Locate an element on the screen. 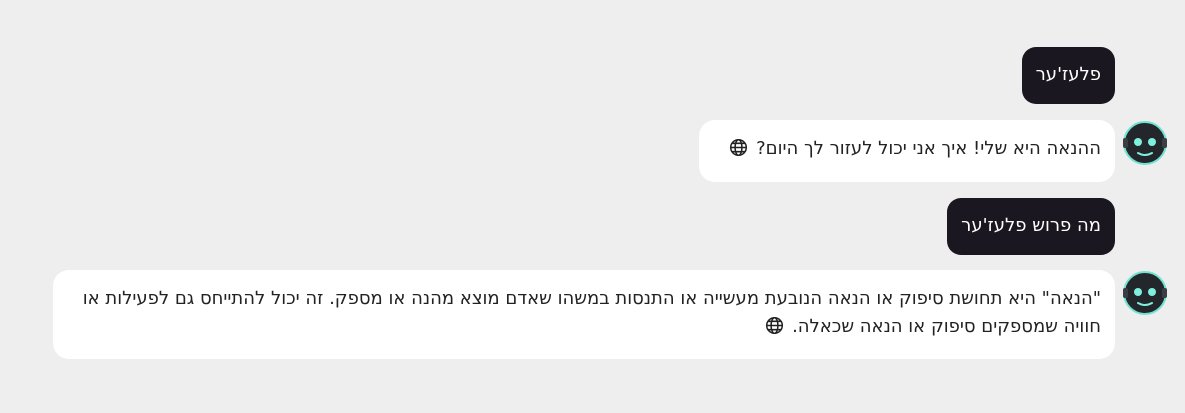  message-text: פלעז'ער is located at coordinates (1068, 74).